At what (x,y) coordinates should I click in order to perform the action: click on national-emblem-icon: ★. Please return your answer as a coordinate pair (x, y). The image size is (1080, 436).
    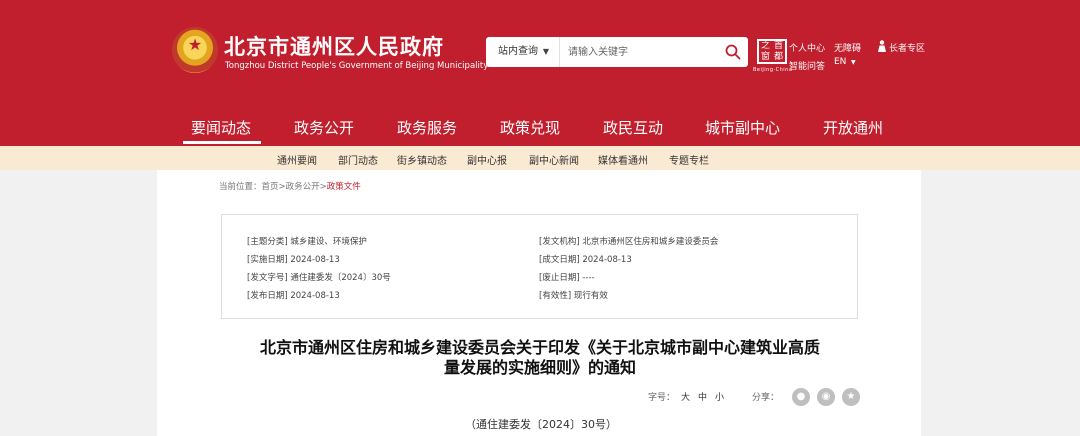
    Looking at the image, I should click on (195, 50).